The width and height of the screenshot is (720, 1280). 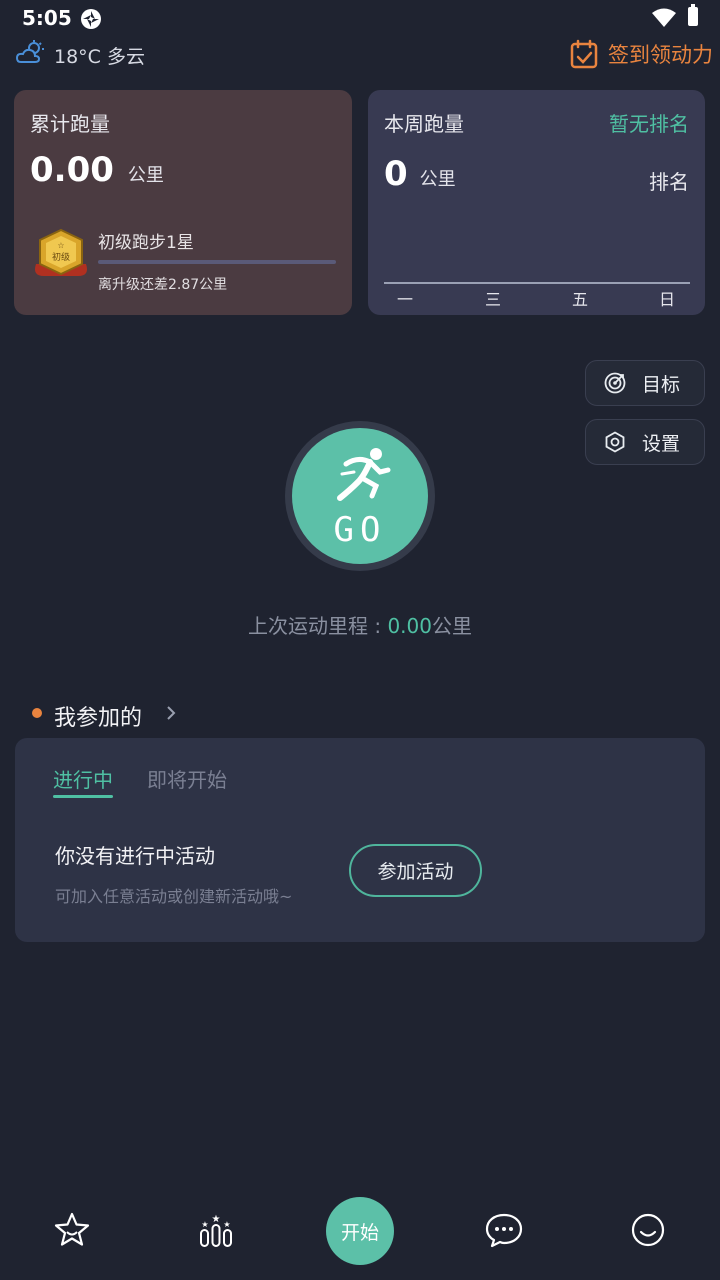 I want to click on section-dot, so click(x=37, y=713).